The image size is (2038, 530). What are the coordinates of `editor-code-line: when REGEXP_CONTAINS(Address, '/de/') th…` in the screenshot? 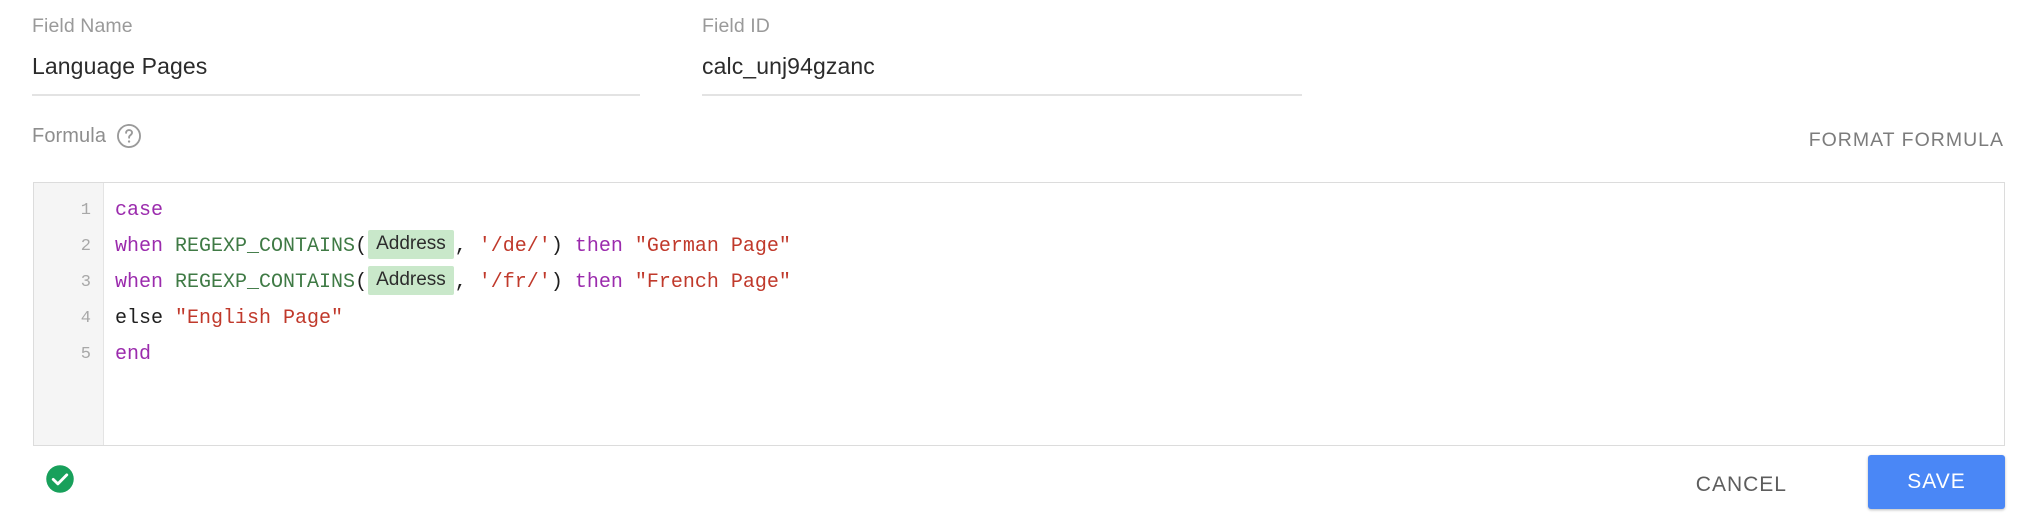 It's located at (1059, 247).